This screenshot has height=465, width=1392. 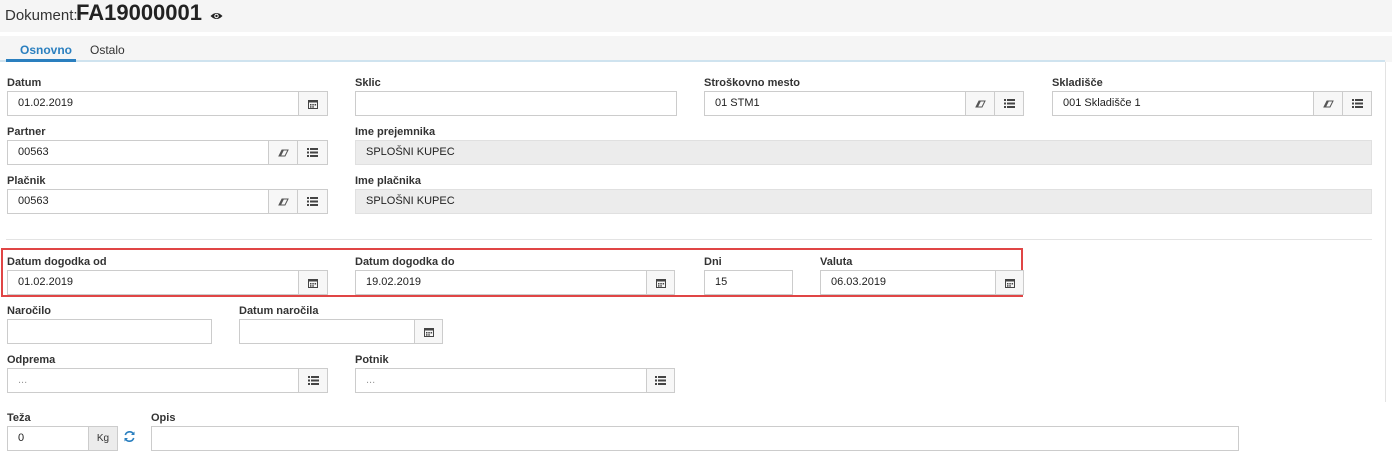 I want to click on datum-field: 01.02.2019, so click(x=153, y=103).